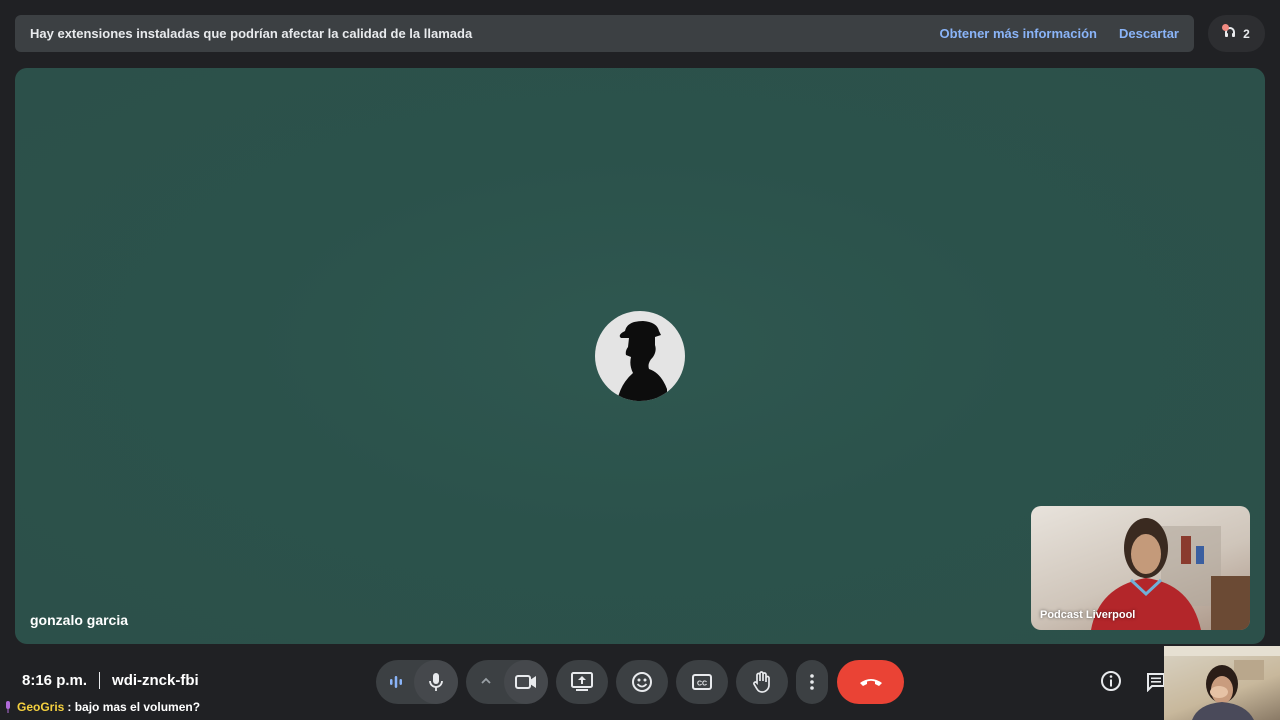 The width and height of the screenshot is (1280, 720). I want to click on reactions-button, so click(642, 682).